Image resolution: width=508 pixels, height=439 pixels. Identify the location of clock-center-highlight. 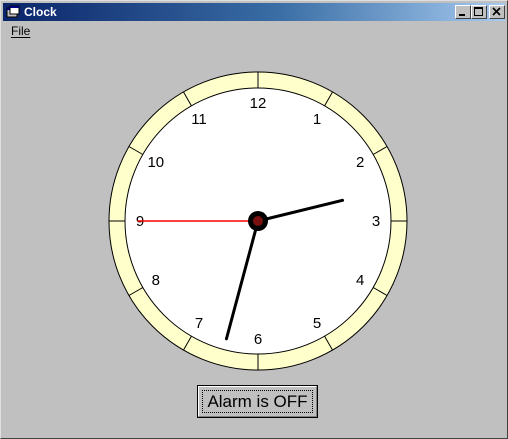
(258, 221).